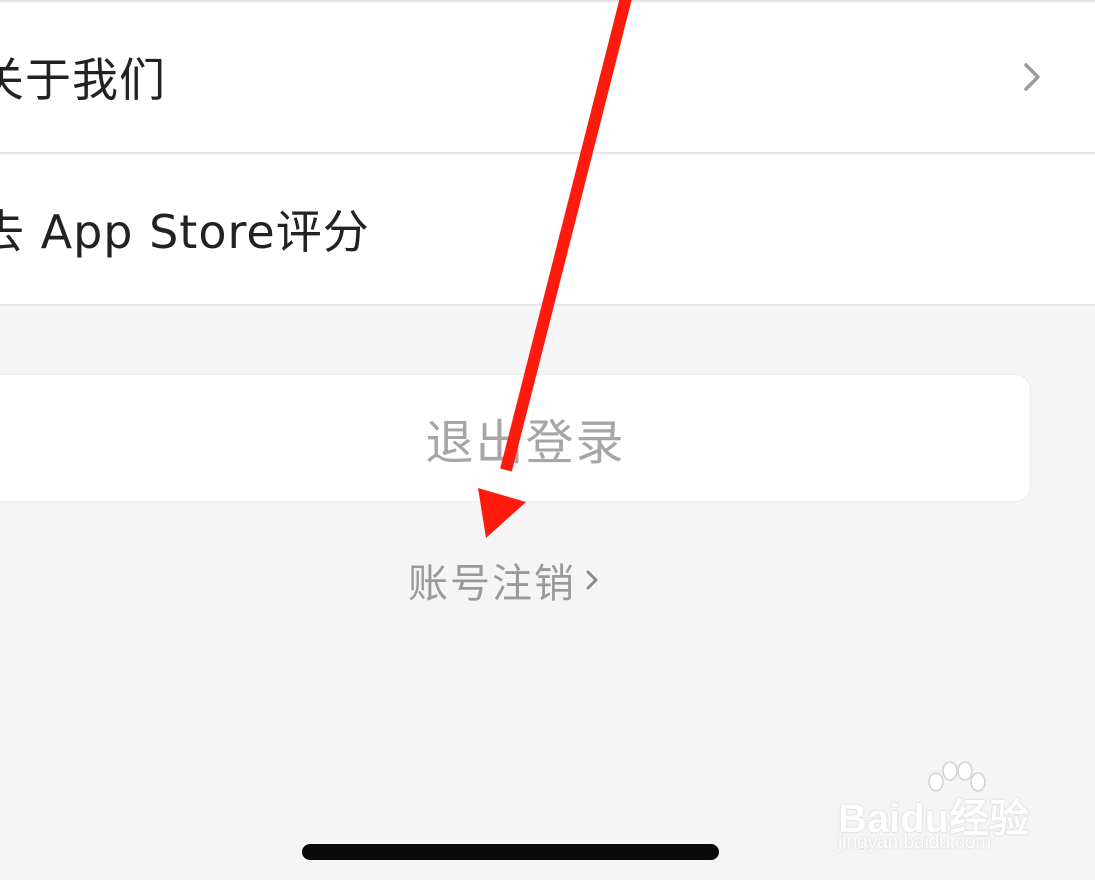  I want to click on home-indicator, so click(510, 852).